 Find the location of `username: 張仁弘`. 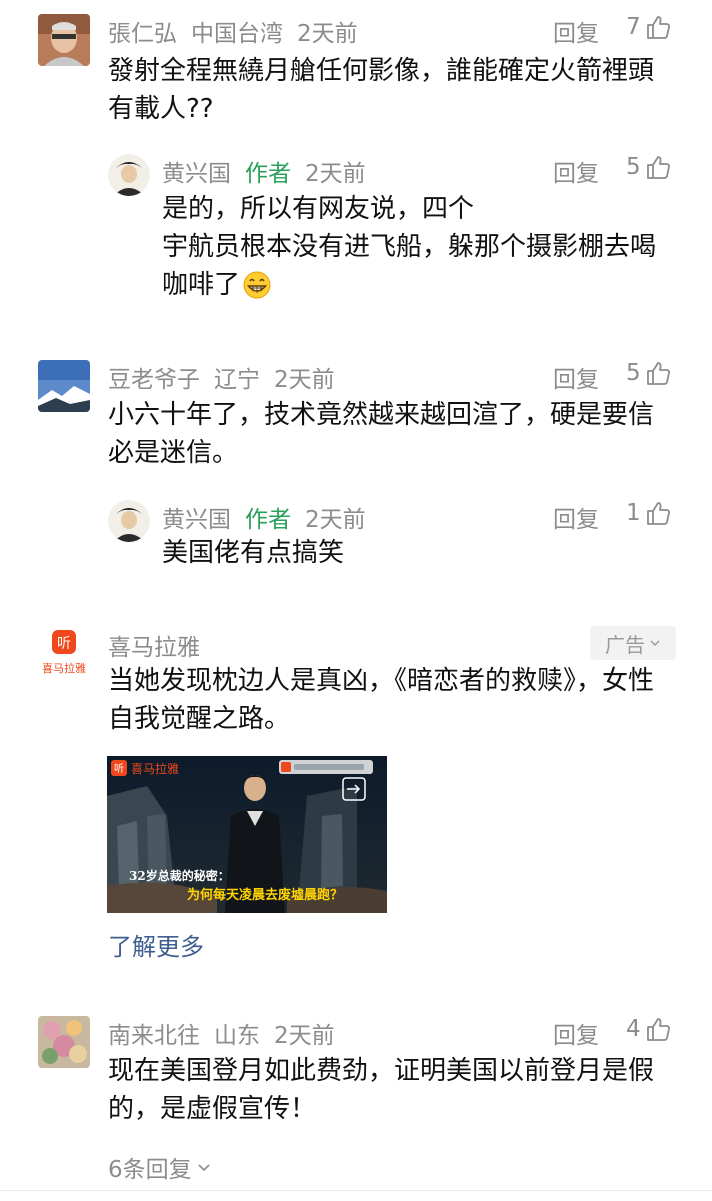

username: 張仁弘 is located at coordinates (142, 34).